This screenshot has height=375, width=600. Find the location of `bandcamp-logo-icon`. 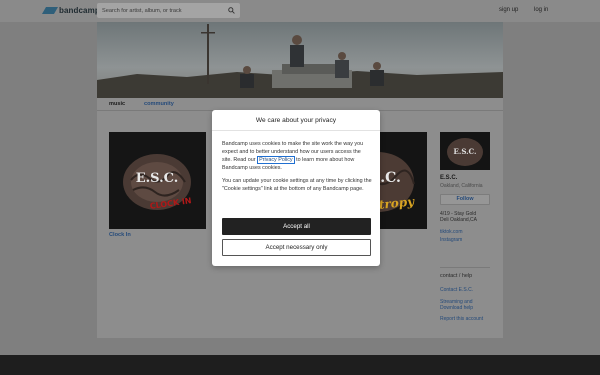

bandcamp-logo-icon is located at coordinates (50, 10).